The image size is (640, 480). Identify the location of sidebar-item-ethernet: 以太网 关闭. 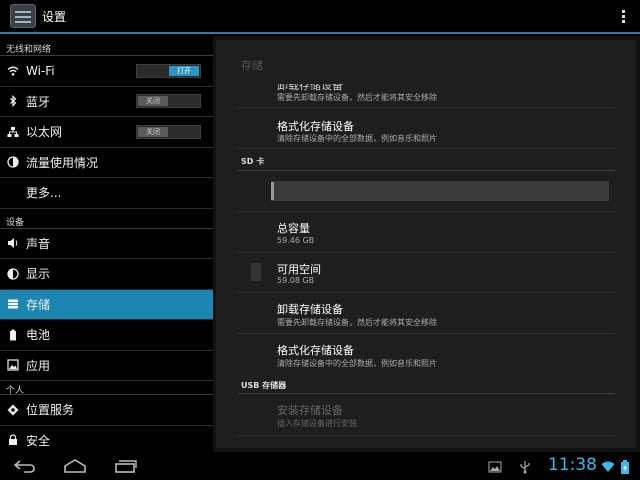
(106, 132).